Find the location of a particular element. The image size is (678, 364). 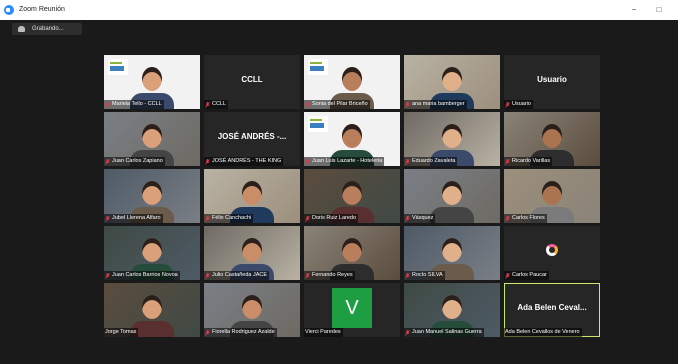

participant-name-label: Ada Belen Cevallos de Venero is located at coordinates (543, 332).